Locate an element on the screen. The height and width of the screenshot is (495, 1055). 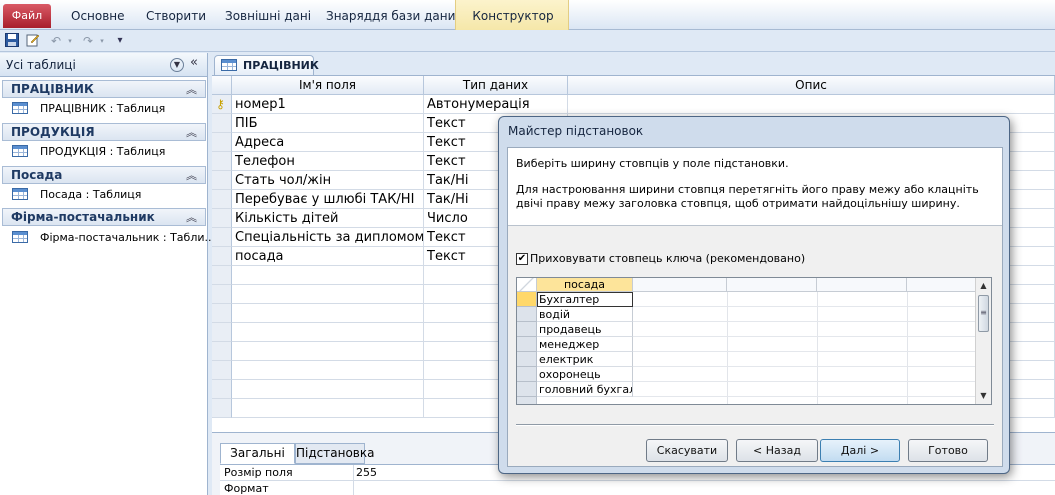
lookup-value-cell: продавець is located at coordinates (585, 329).